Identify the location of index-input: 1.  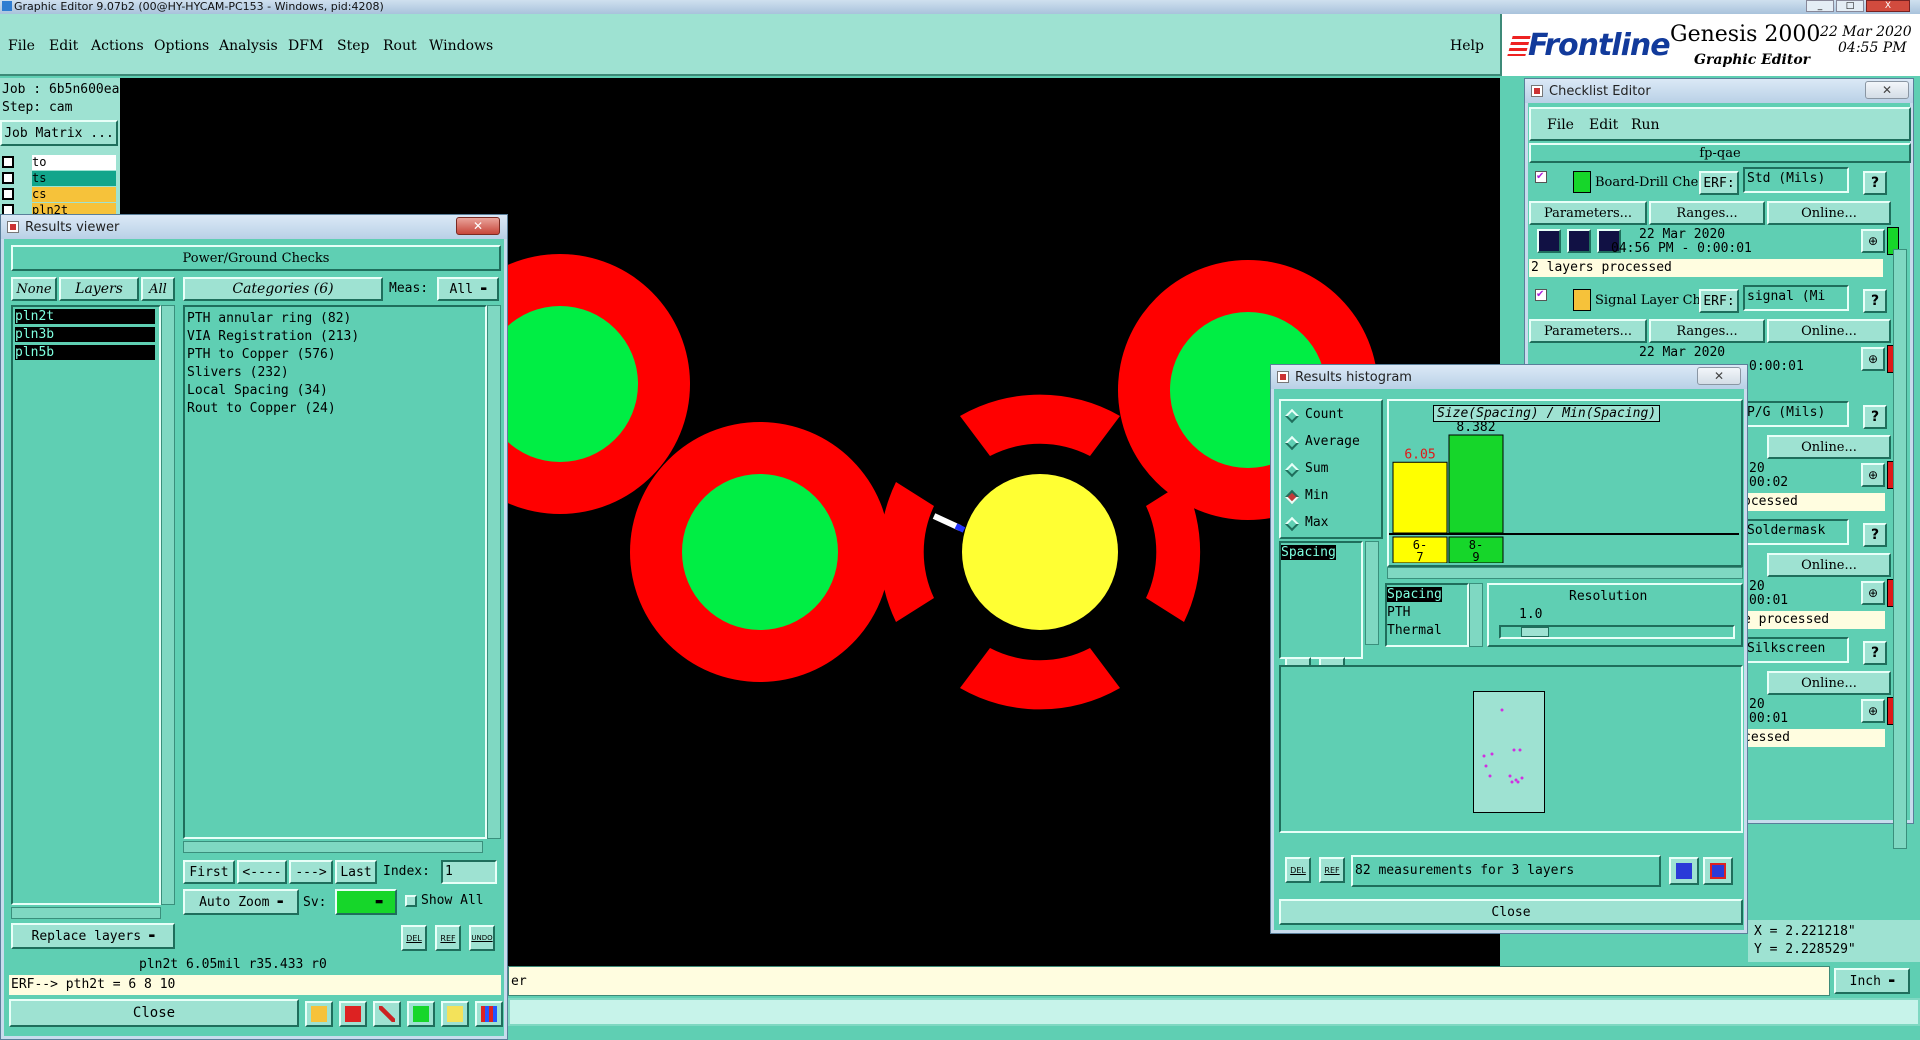
(469, 872).